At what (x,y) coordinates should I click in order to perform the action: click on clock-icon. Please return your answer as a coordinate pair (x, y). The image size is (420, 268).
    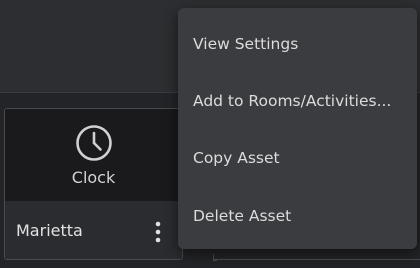
    Looking at the image, I should click on (94, 143).